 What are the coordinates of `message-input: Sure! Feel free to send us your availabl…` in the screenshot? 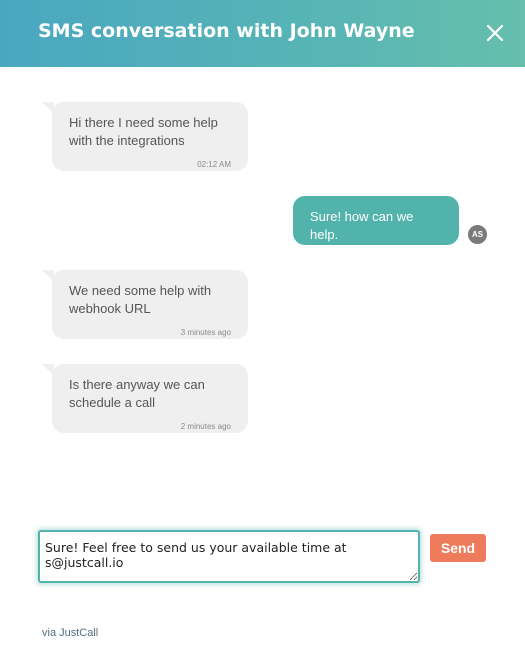 It's located at (229, 556).